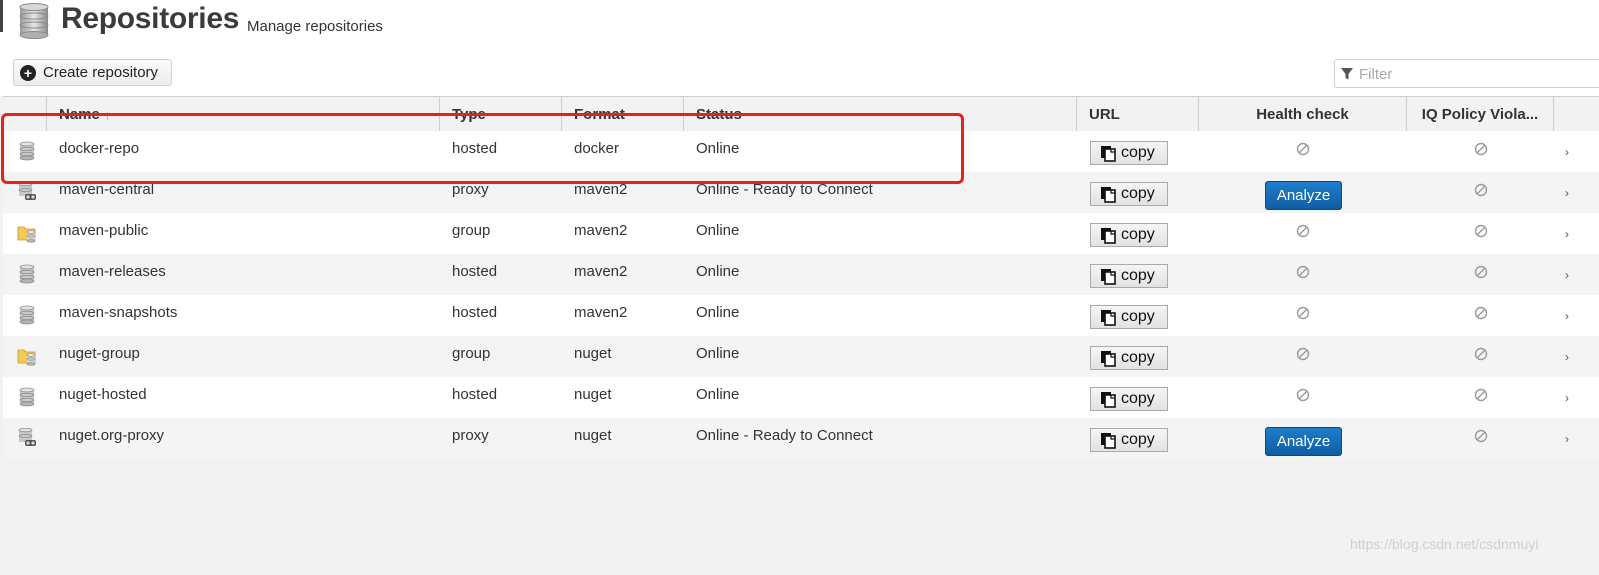  What do you see at coordinates (249, 114) in the screenshot?
I see `column-header-name: Name ↑` at bounding box center [249, 114].